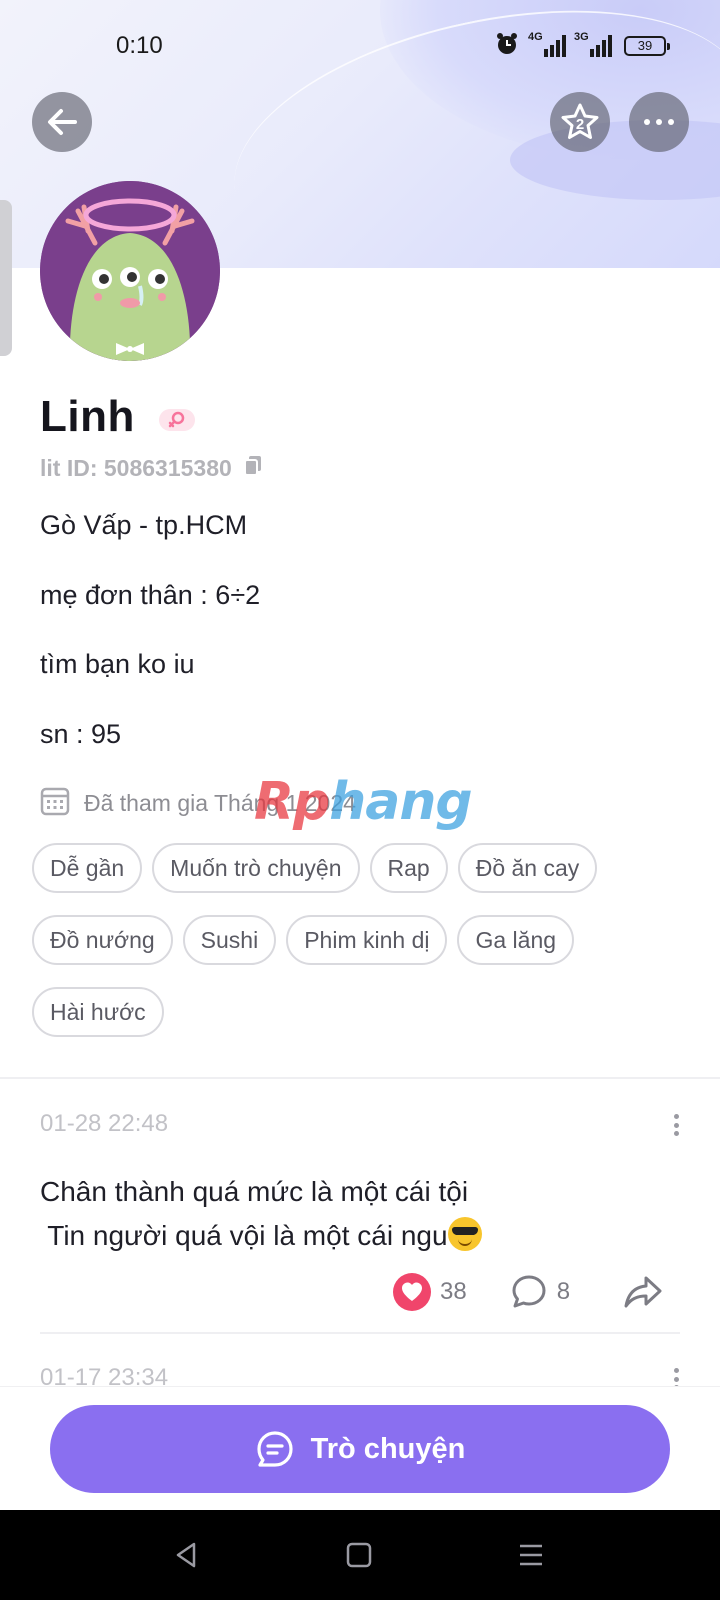 This screenshot has height=1600, width=720. Describe the element at coordinates (593, 44) in the screenshot. I see `signal-3g-icon: 3G` at that location.